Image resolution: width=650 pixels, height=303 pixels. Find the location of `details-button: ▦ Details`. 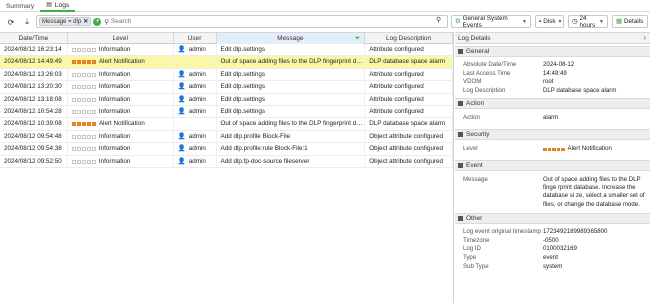

details-button: ▦ Details is located at coordinates (630, 21).